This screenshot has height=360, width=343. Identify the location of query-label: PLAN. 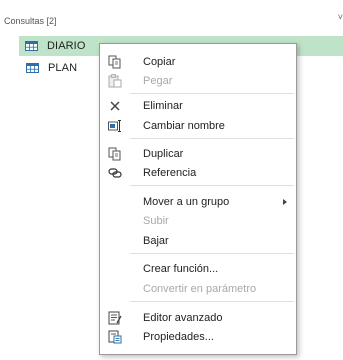
(63, 68).